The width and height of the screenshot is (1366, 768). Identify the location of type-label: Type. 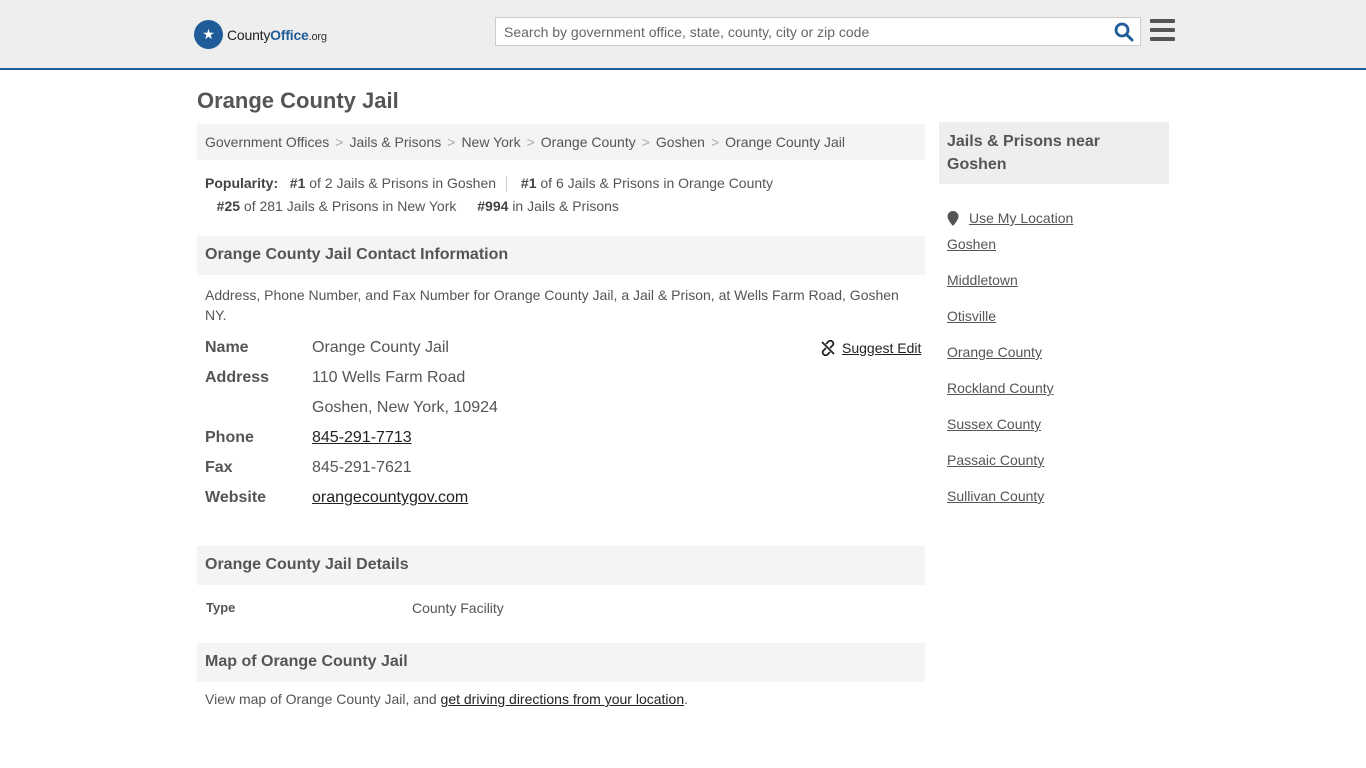
(221, 607).